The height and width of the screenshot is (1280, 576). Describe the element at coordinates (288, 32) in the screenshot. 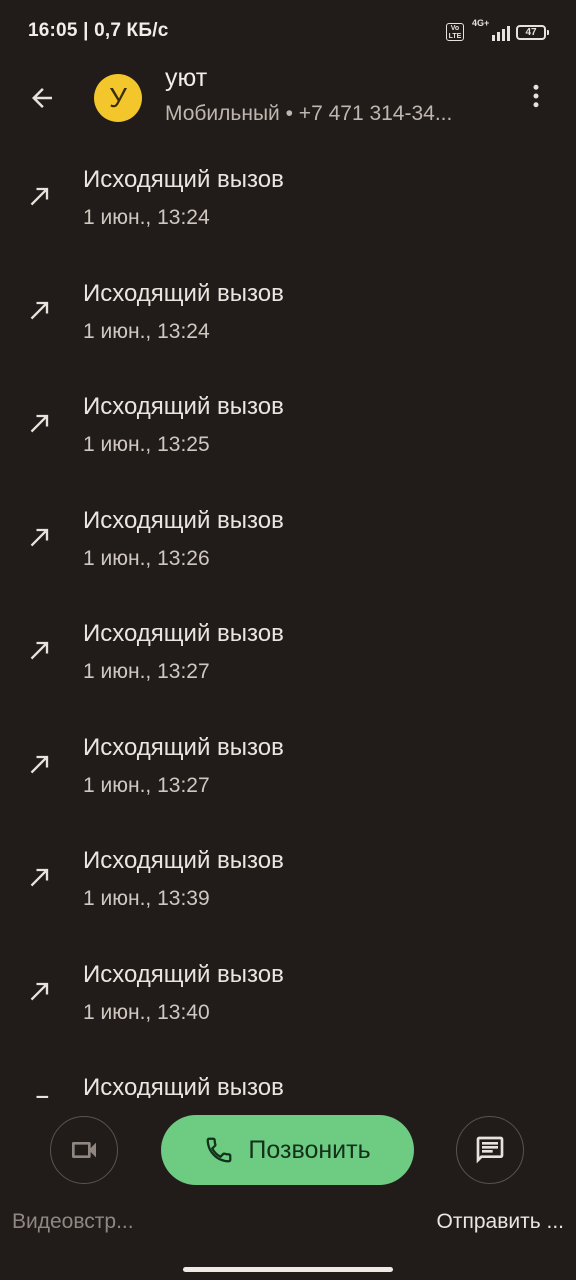

I see `status-bar: 16:05 | 0,7 КБ/с Vo LTE 4G+ 47` at that location.